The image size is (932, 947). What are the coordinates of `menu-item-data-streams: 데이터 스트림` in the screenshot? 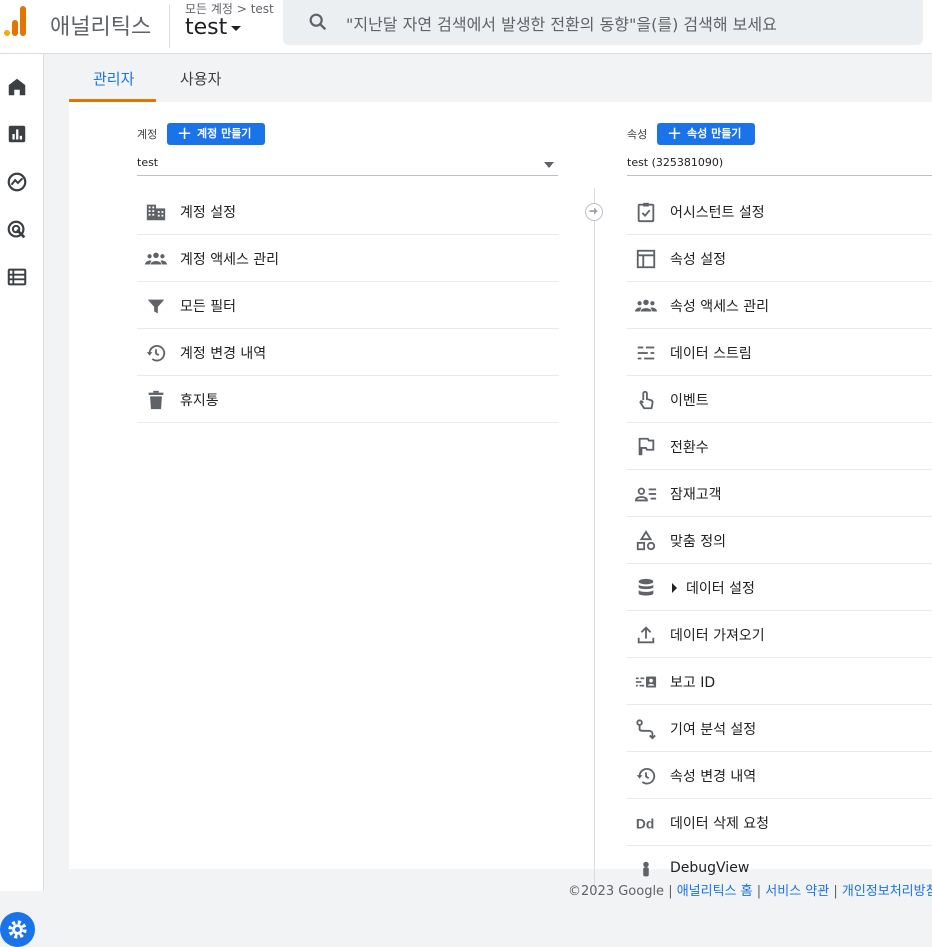 It's located at (779, 352).